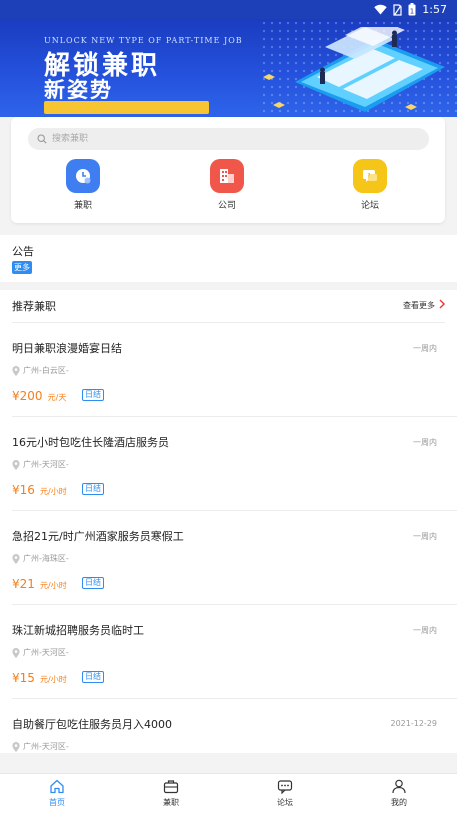 Image resolution: width=457 pixels, height=814 pixels. I want to click on salary-unit: 元/天, so click(57, 397).